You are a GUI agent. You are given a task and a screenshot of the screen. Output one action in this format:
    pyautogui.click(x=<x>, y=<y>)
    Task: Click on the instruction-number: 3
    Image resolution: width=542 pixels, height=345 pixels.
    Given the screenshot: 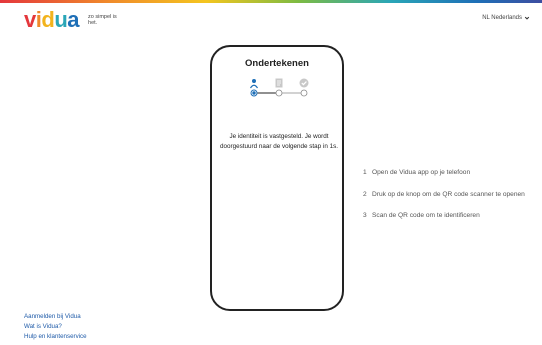 What is the action you would take?
    pyautogui.click(x=365, y=215)
    